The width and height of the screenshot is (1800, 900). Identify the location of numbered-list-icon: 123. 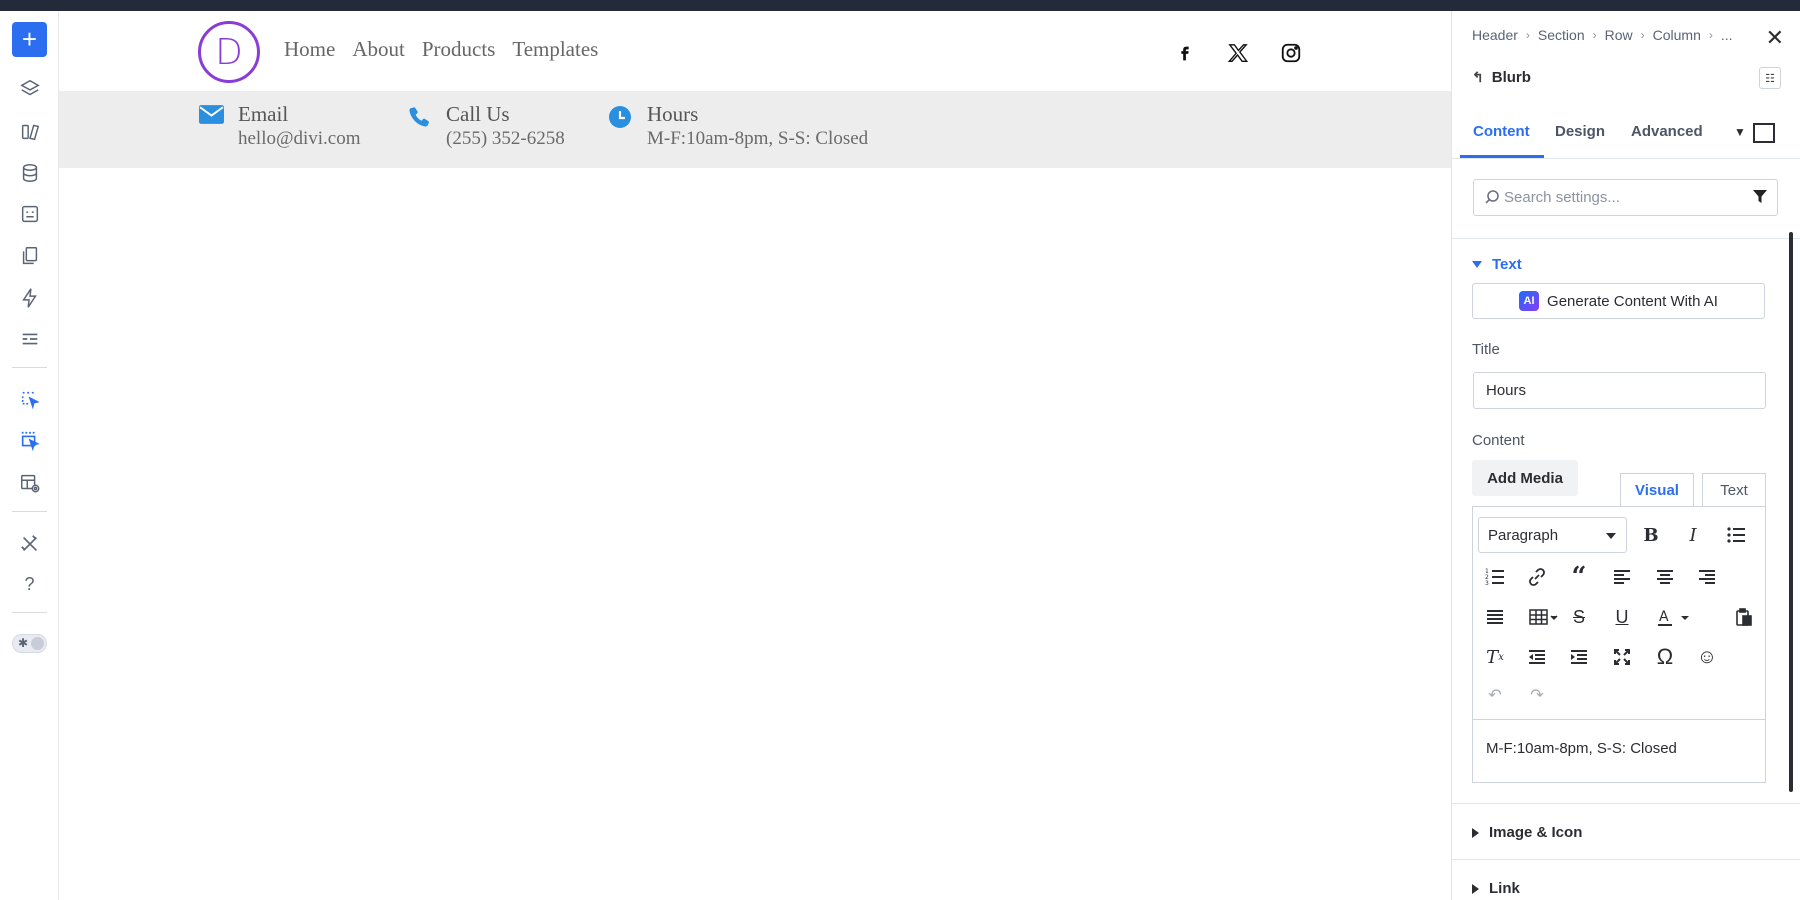
(1495, 577).